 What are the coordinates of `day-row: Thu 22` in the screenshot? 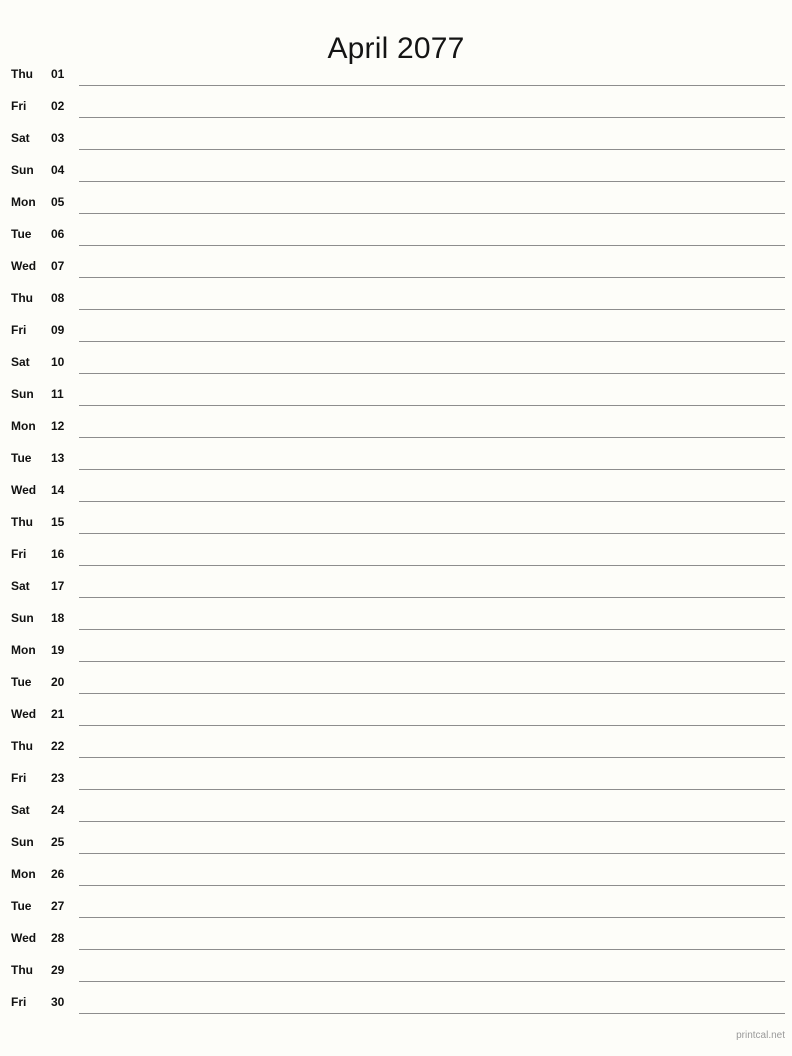 It's located at (396, 748).